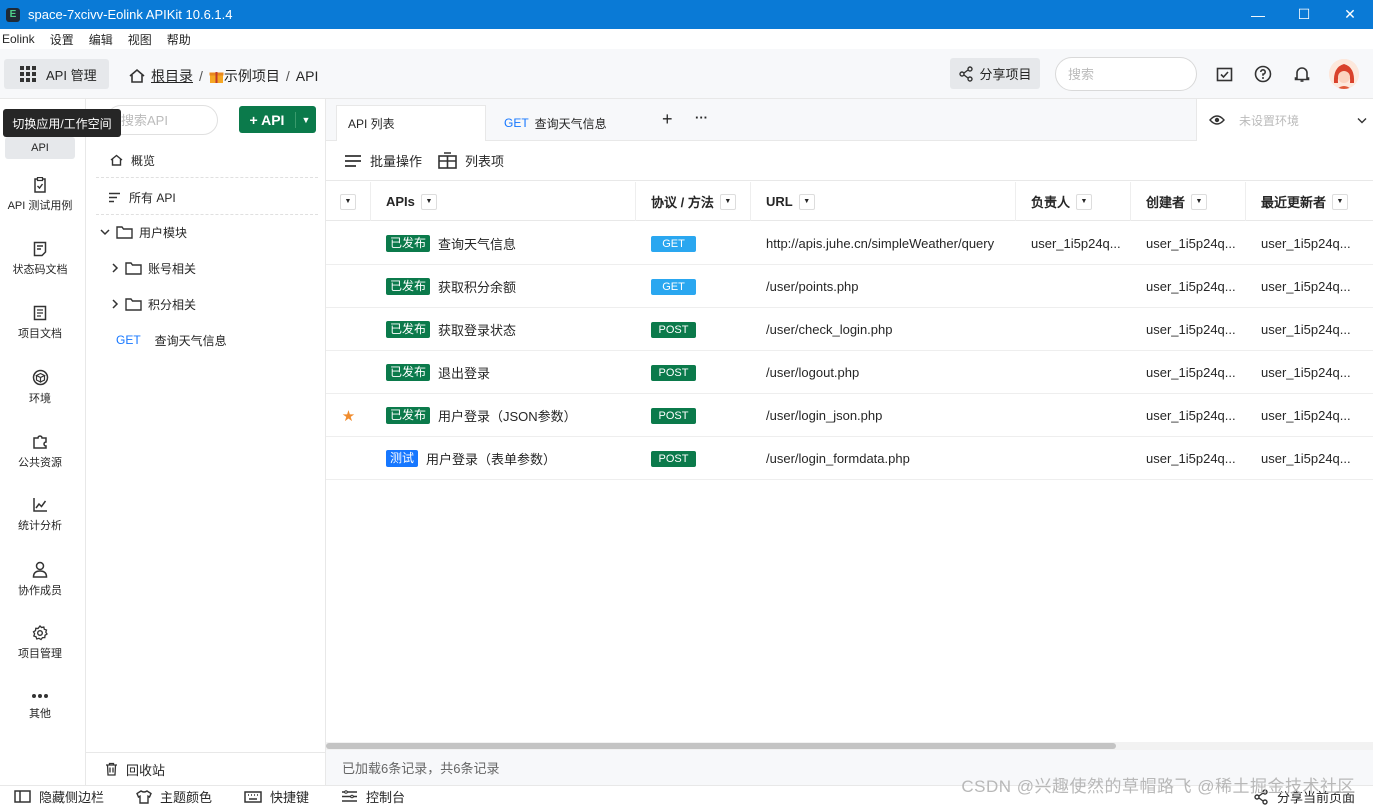 This screenshot has height=807, width=1373. I want to click on more-tabs-button: ···, so click(701, 117).